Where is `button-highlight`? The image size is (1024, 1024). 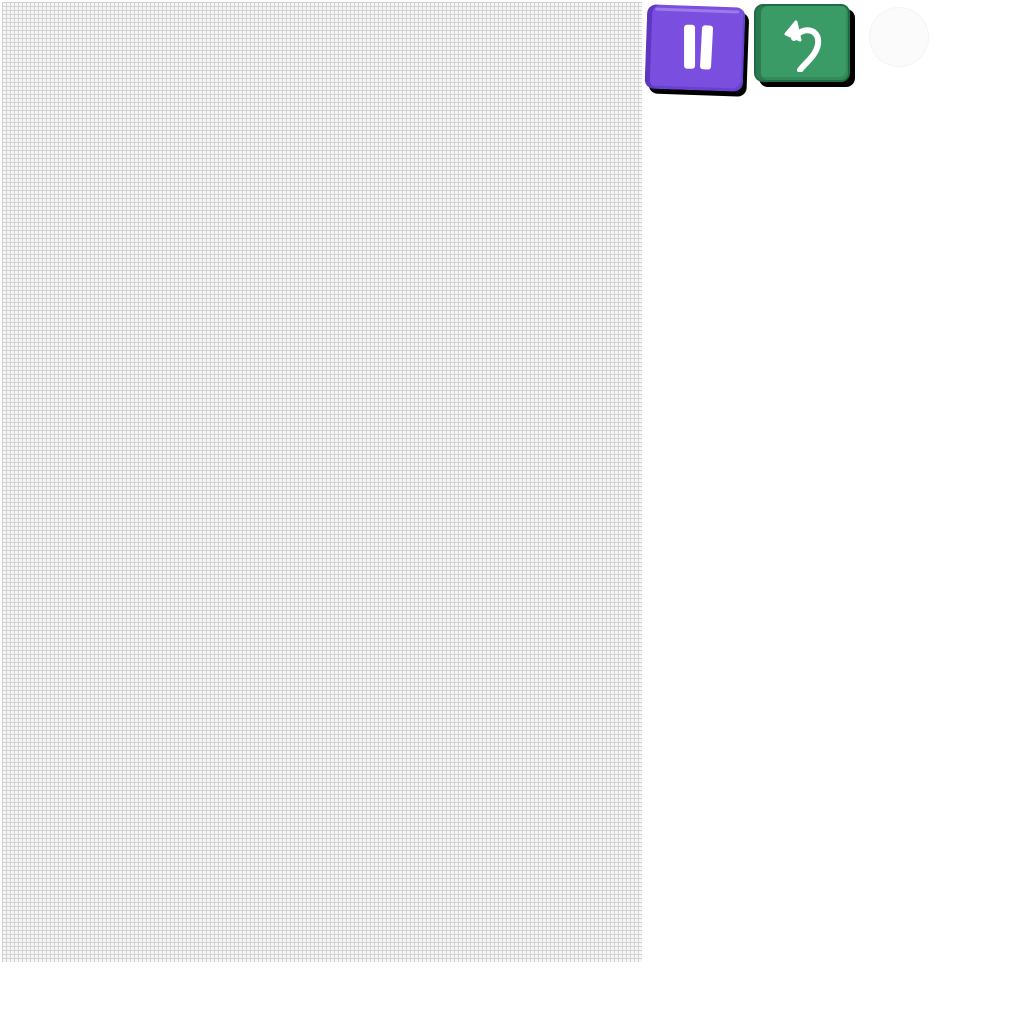
button-highlight is located at coordinates (697, 10).